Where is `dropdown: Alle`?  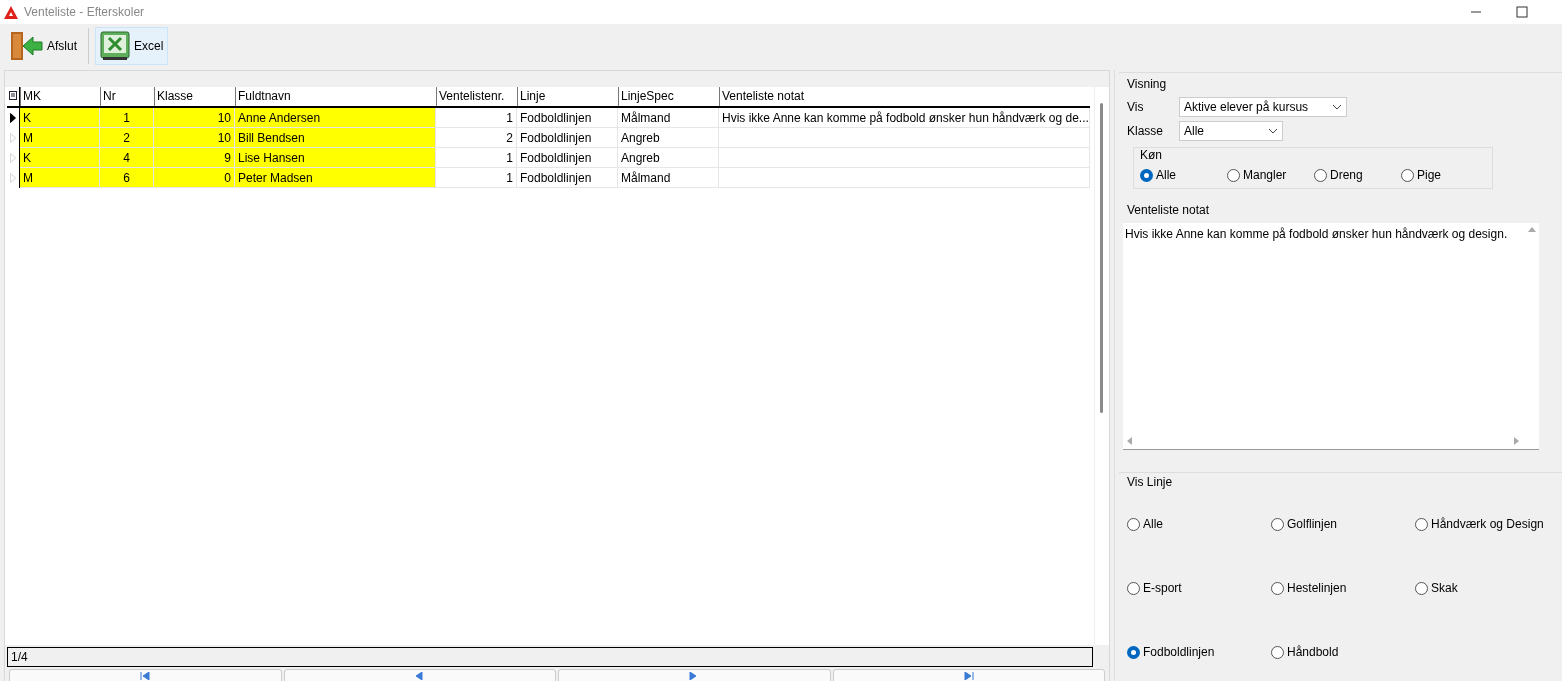
dropdown: Alle is located at coordinates (1231, 131).